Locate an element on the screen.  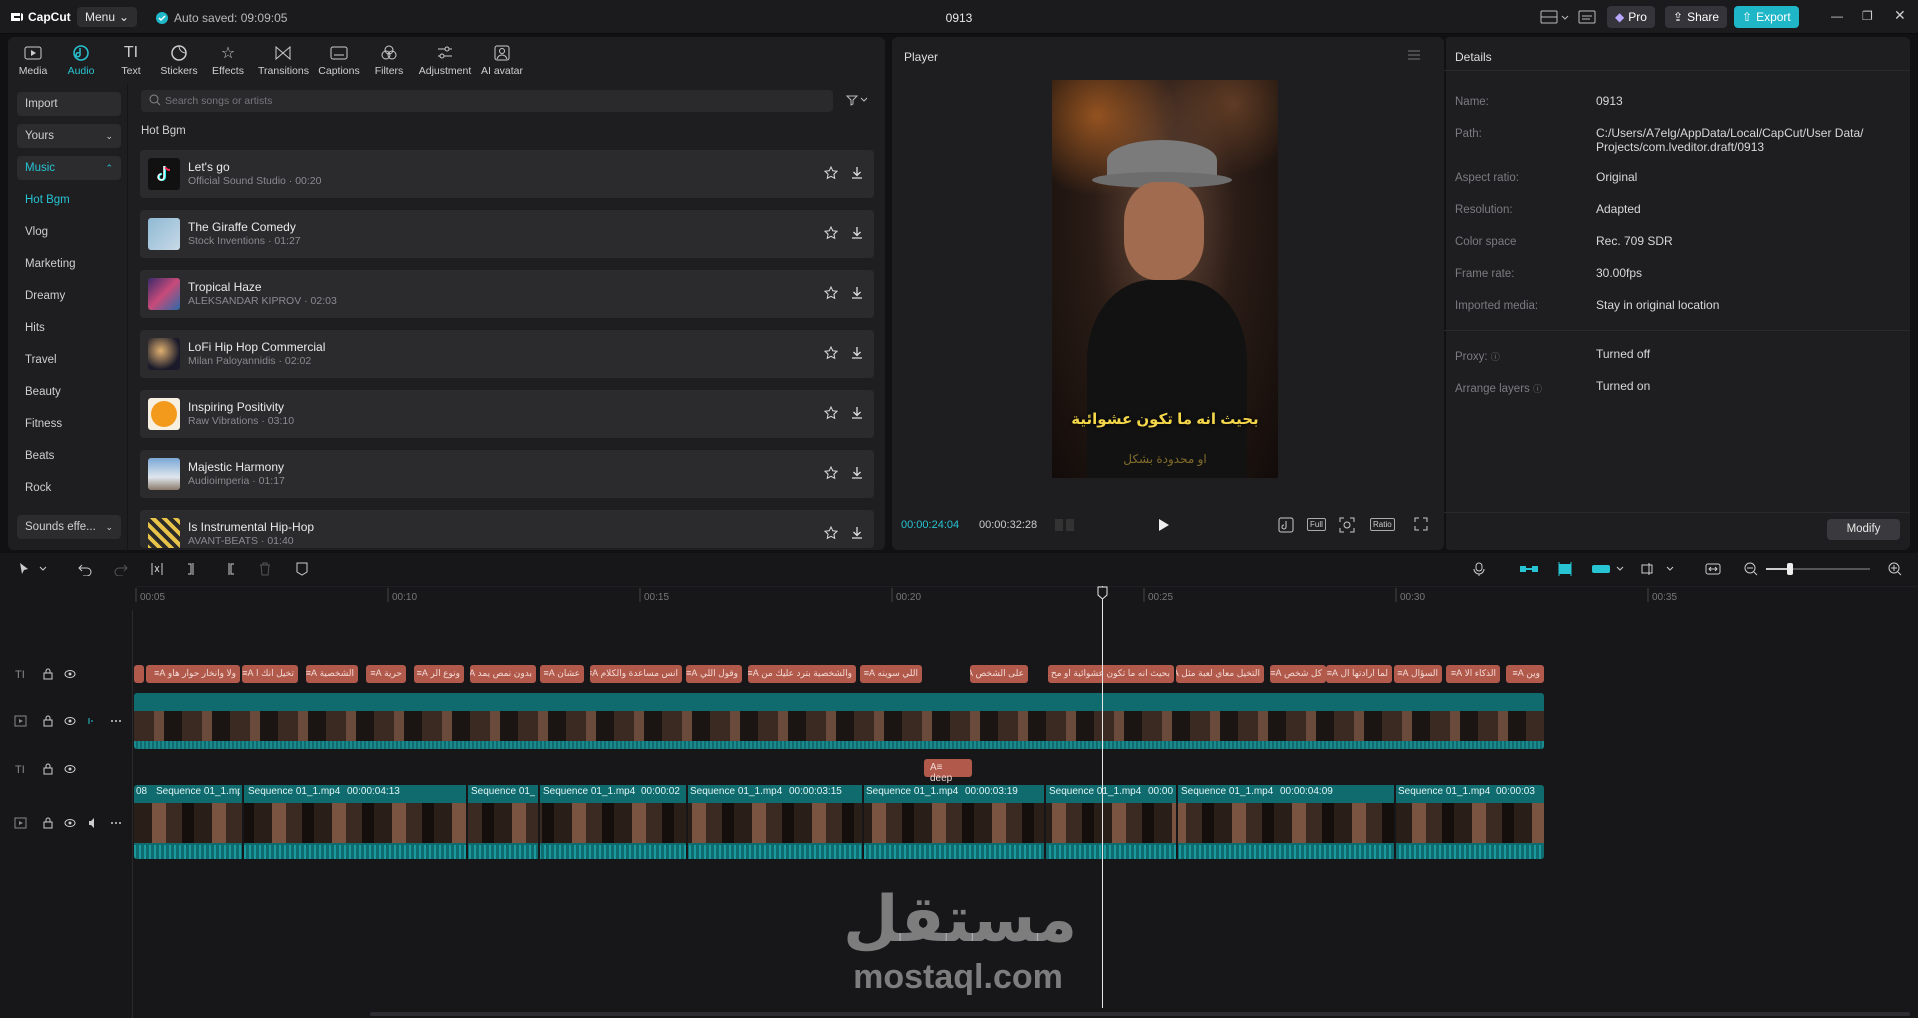
ratio-button: Ratio is located at coordinates (1382, 524).